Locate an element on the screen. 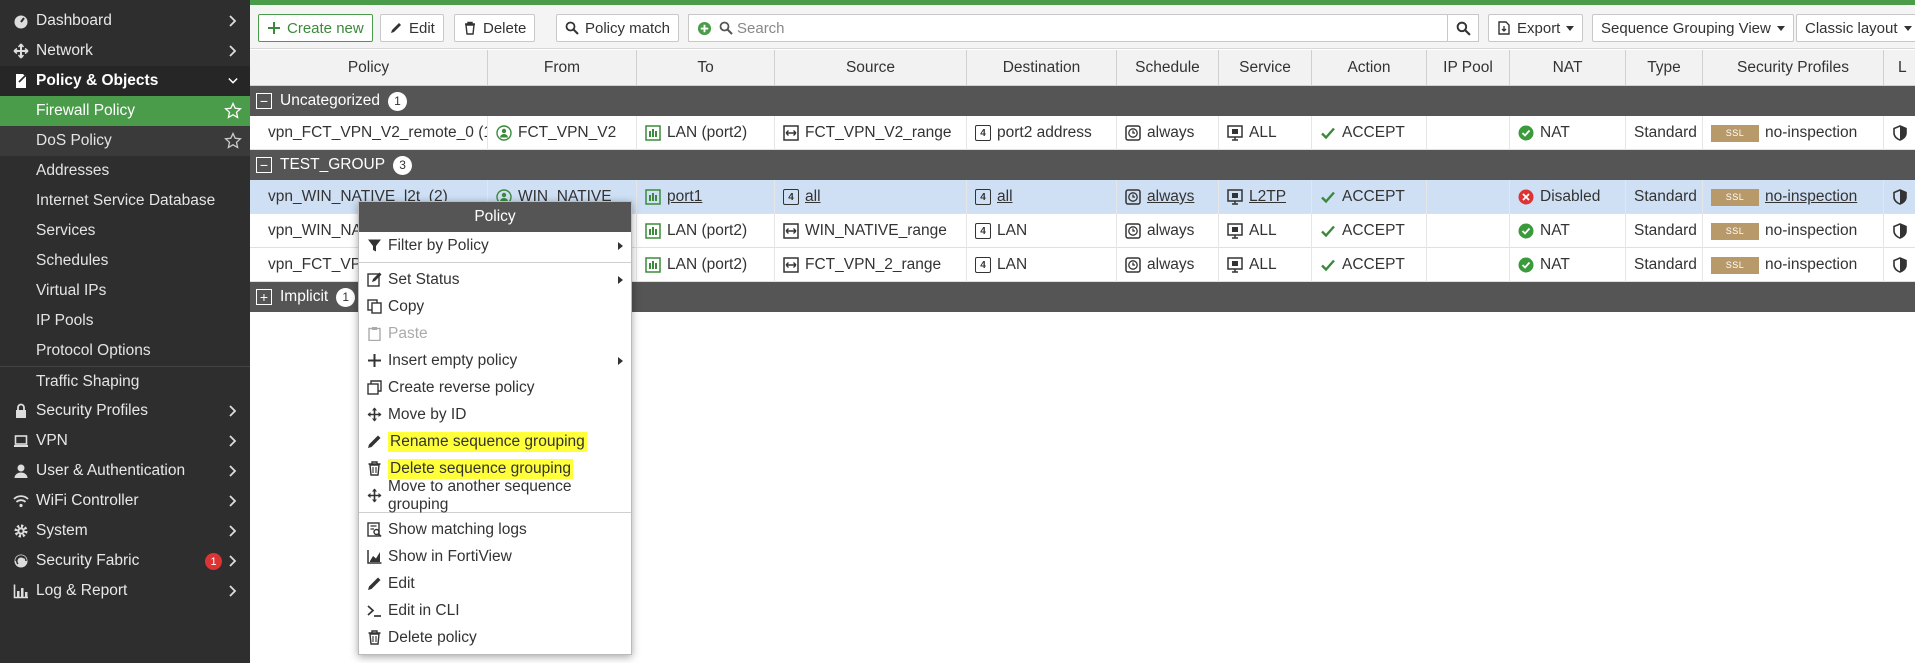 The image size is (1915, 663). create-new-button: Create new is located at coordinates (315, 28).